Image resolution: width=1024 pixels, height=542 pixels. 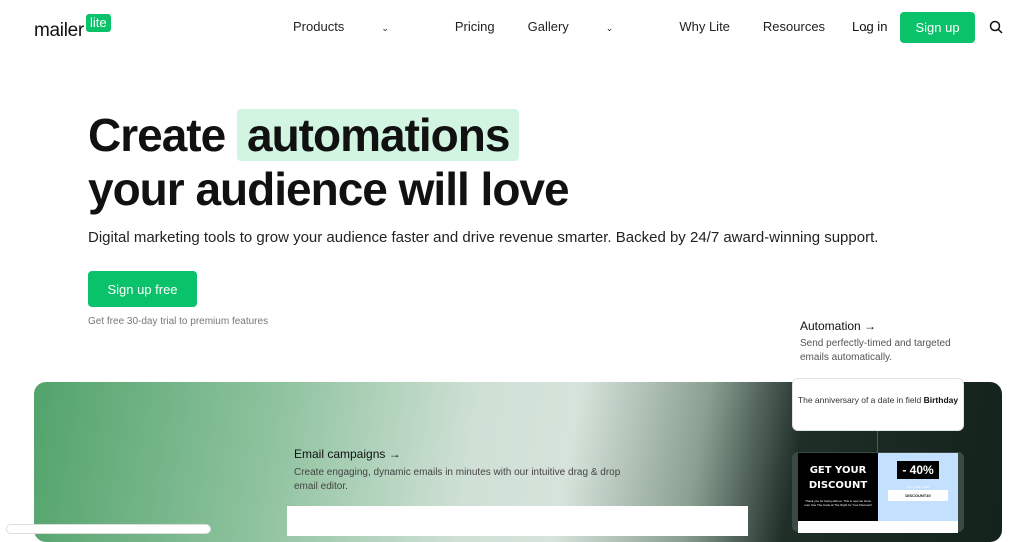 What do you see at coordinates (98, 23) in the screenshot?
I see `logo-badge: lite` at bounding box center [98, 23].